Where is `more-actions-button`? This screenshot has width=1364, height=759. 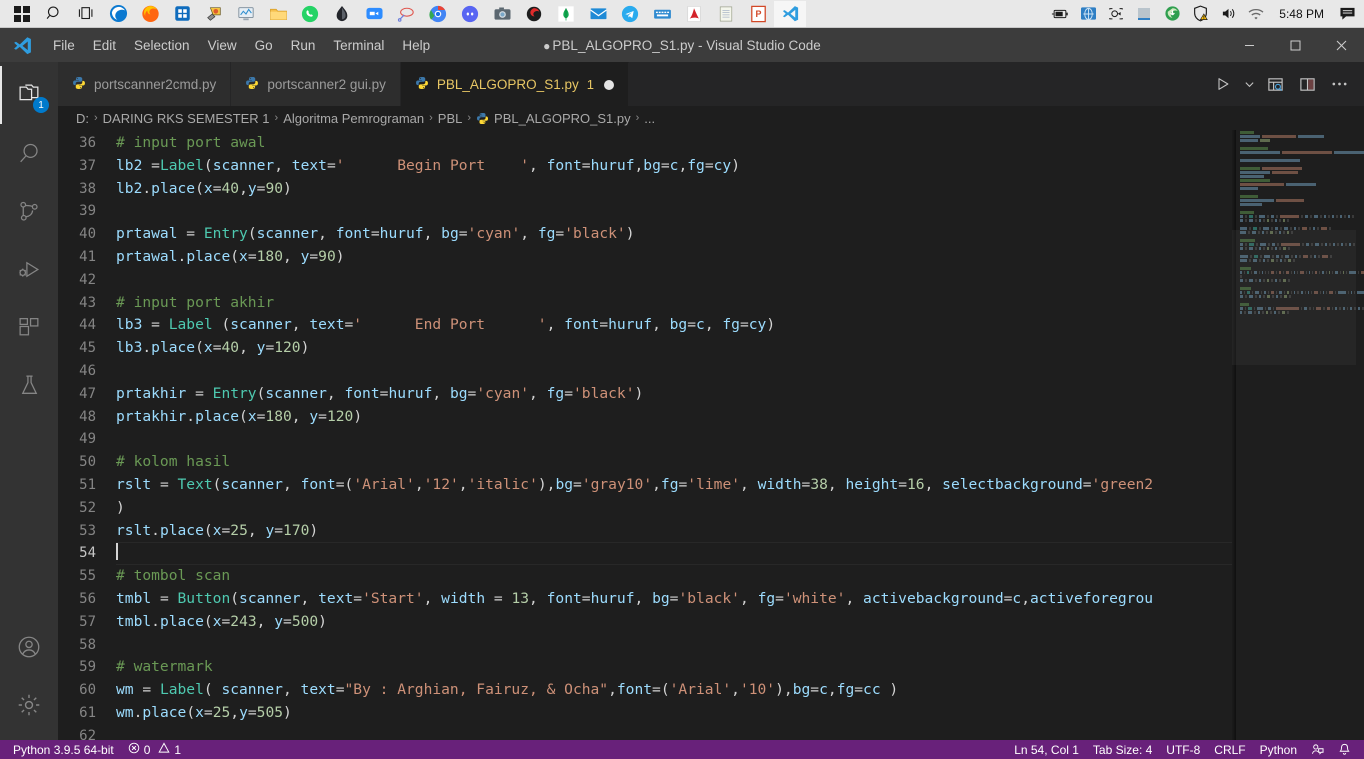 more-actions-button is located at coordinates (1339, 84).